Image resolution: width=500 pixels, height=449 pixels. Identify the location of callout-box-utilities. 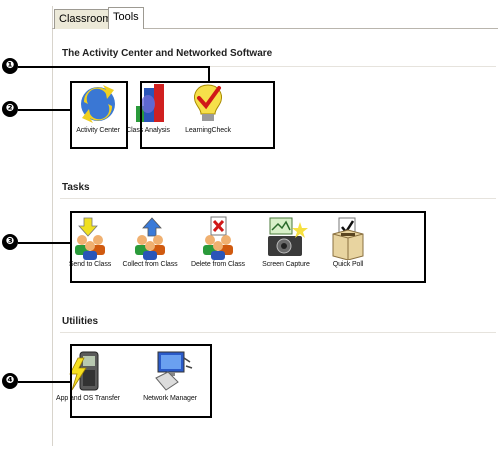
(141, 381).